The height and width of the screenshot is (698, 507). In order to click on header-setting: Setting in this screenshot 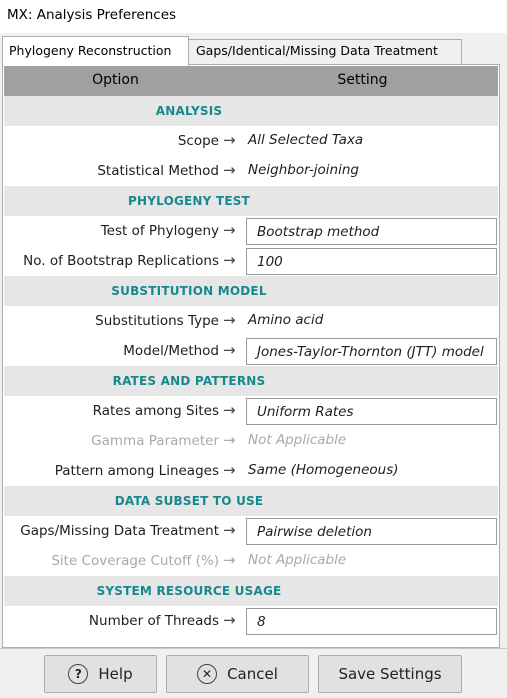, I will do `click(362, 80)`.